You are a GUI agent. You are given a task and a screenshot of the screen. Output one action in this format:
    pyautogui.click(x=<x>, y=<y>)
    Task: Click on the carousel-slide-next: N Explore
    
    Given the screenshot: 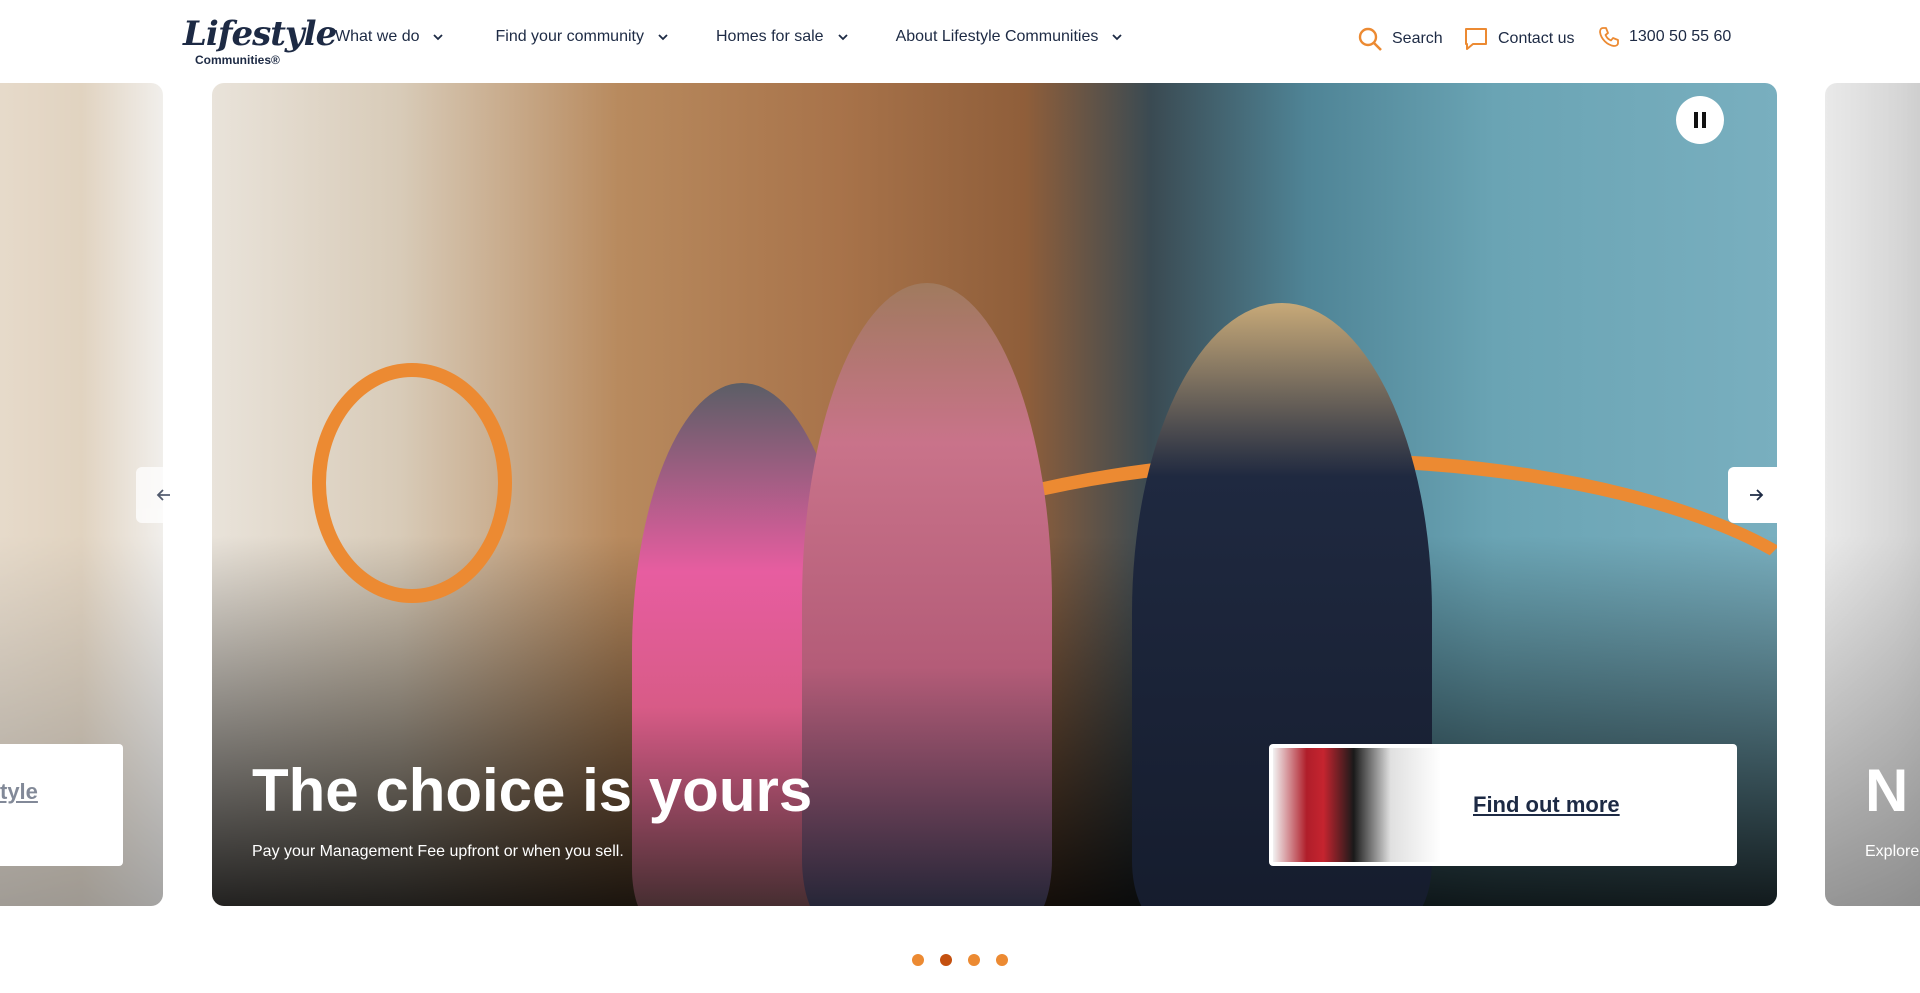 What is the action you would take?
    pyautogui.click(x=1872, y=494)
    